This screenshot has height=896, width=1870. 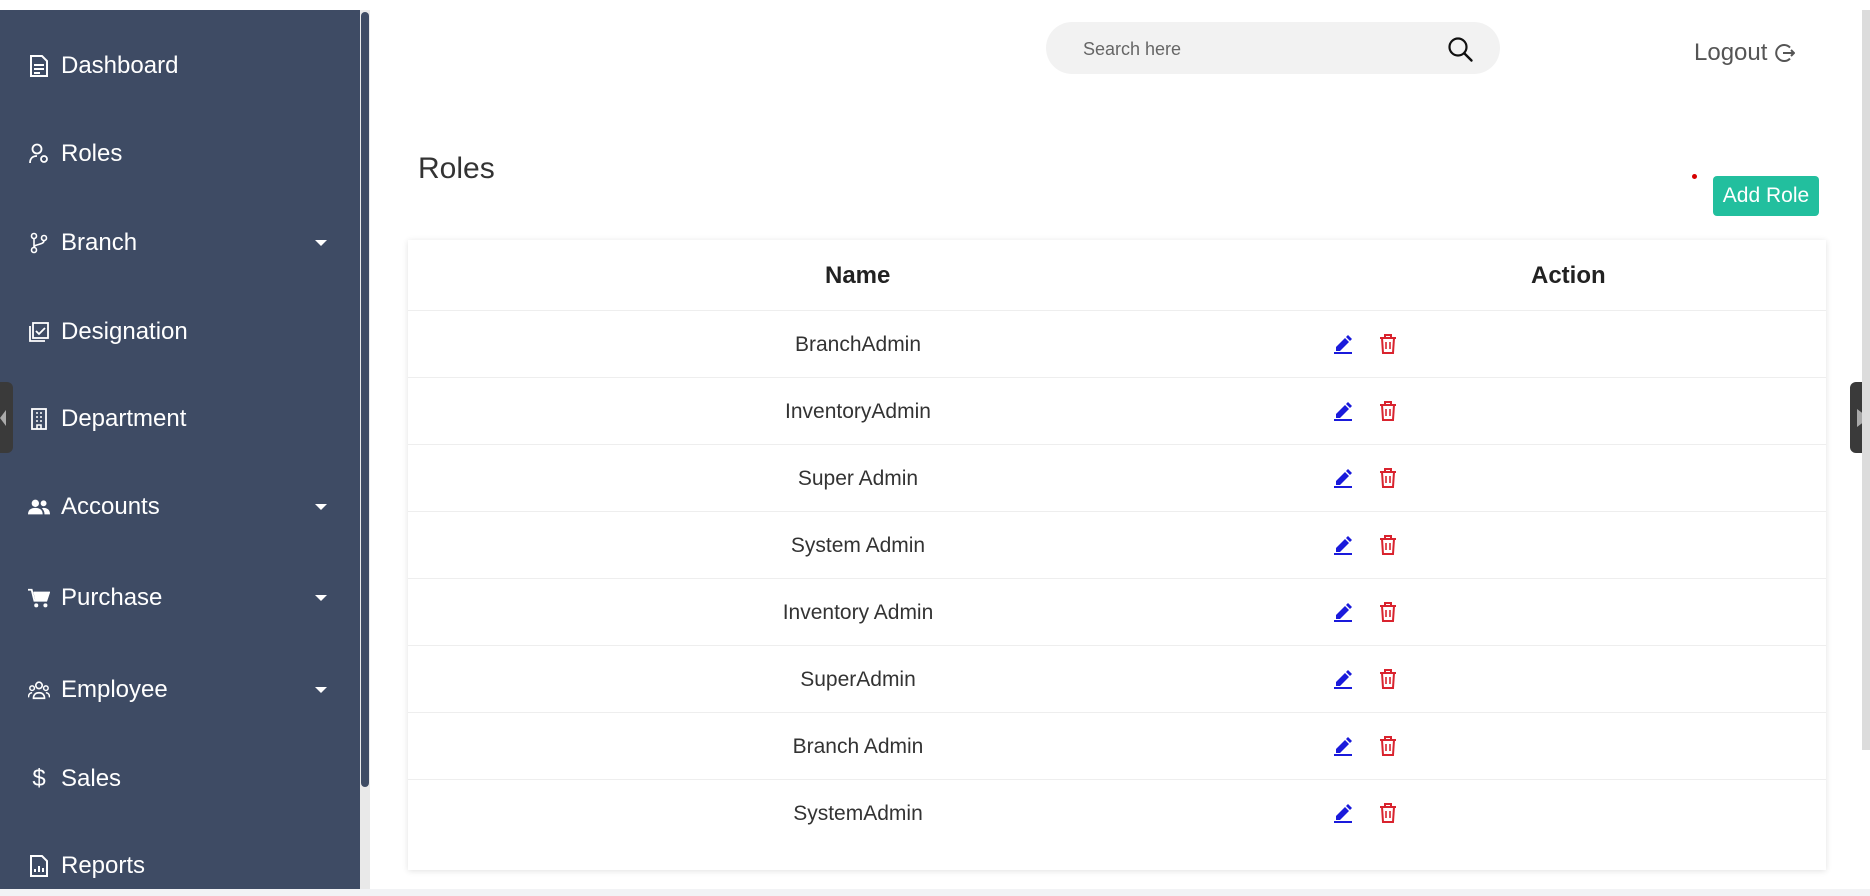 What do you see at coordinates (1568, 275) in the screenshot?
I see `column-header-action: Action` at bounding box center [1568, 275].